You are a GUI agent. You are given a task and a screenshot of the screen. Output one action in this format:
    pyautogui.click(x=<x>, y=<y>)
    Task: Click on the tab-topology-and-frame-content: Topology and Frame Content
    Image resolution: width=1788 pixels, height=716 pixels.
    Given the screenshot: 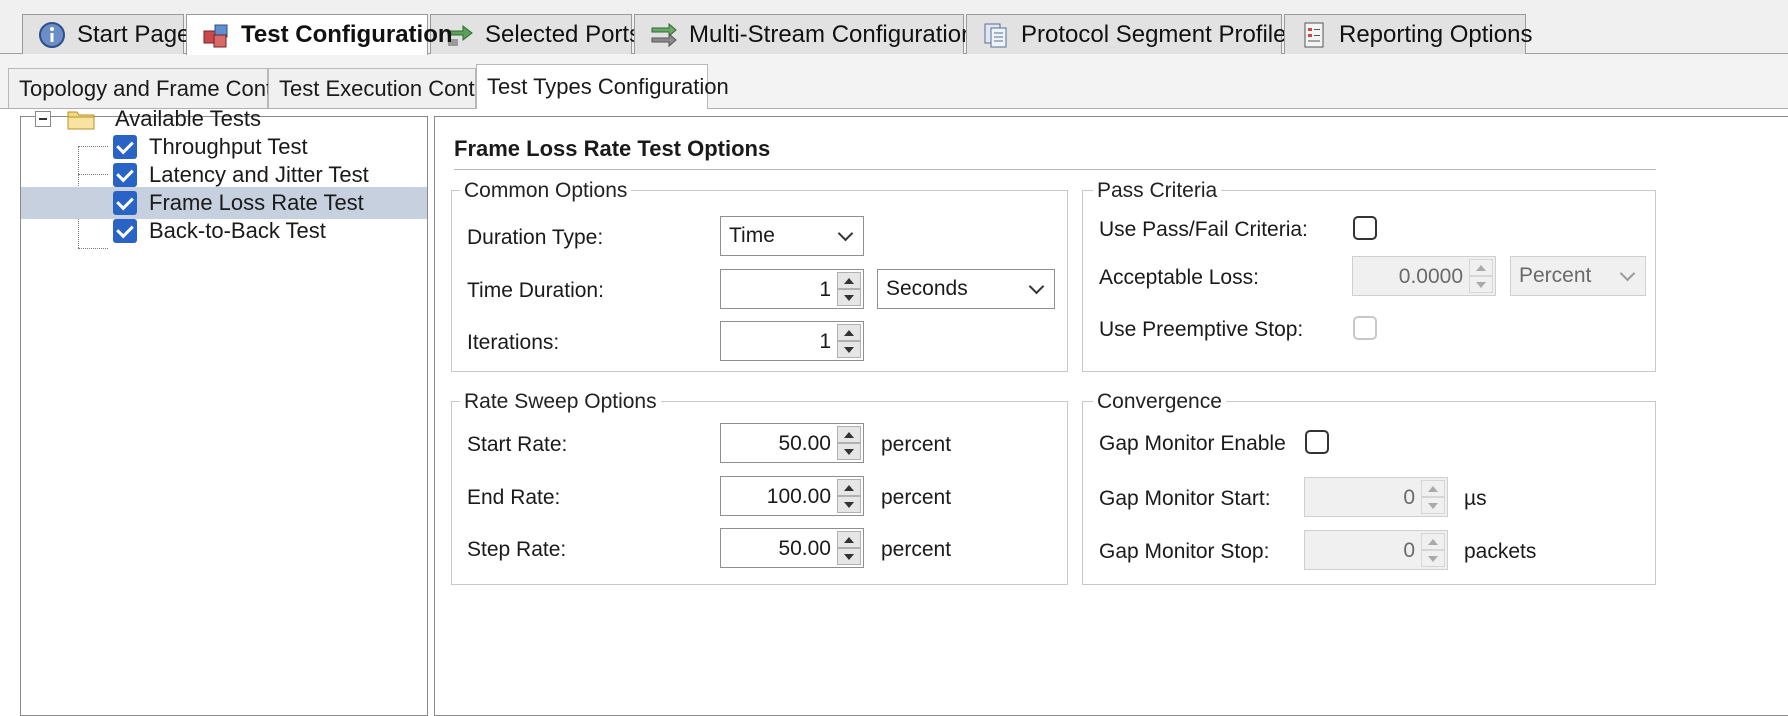 What is the action you would take?
    pyautogui.click(x=155, y=88)
    